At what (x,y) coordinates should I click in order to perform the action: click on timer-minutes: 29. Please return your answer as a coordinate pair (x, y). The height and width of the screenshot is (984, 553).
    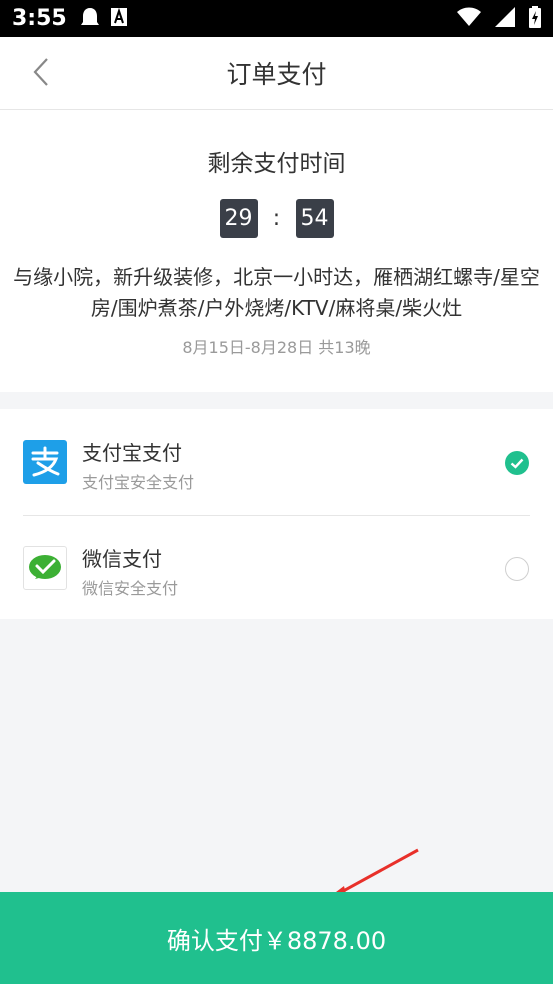
    Looking at the image, I should click on (238, 218).